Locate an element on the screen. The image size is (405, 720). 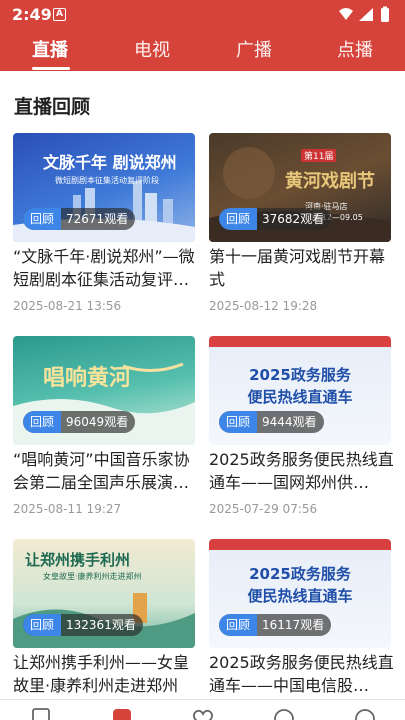
video-date: 2025-08-12 19:28 is located at coordinates (263, 306).